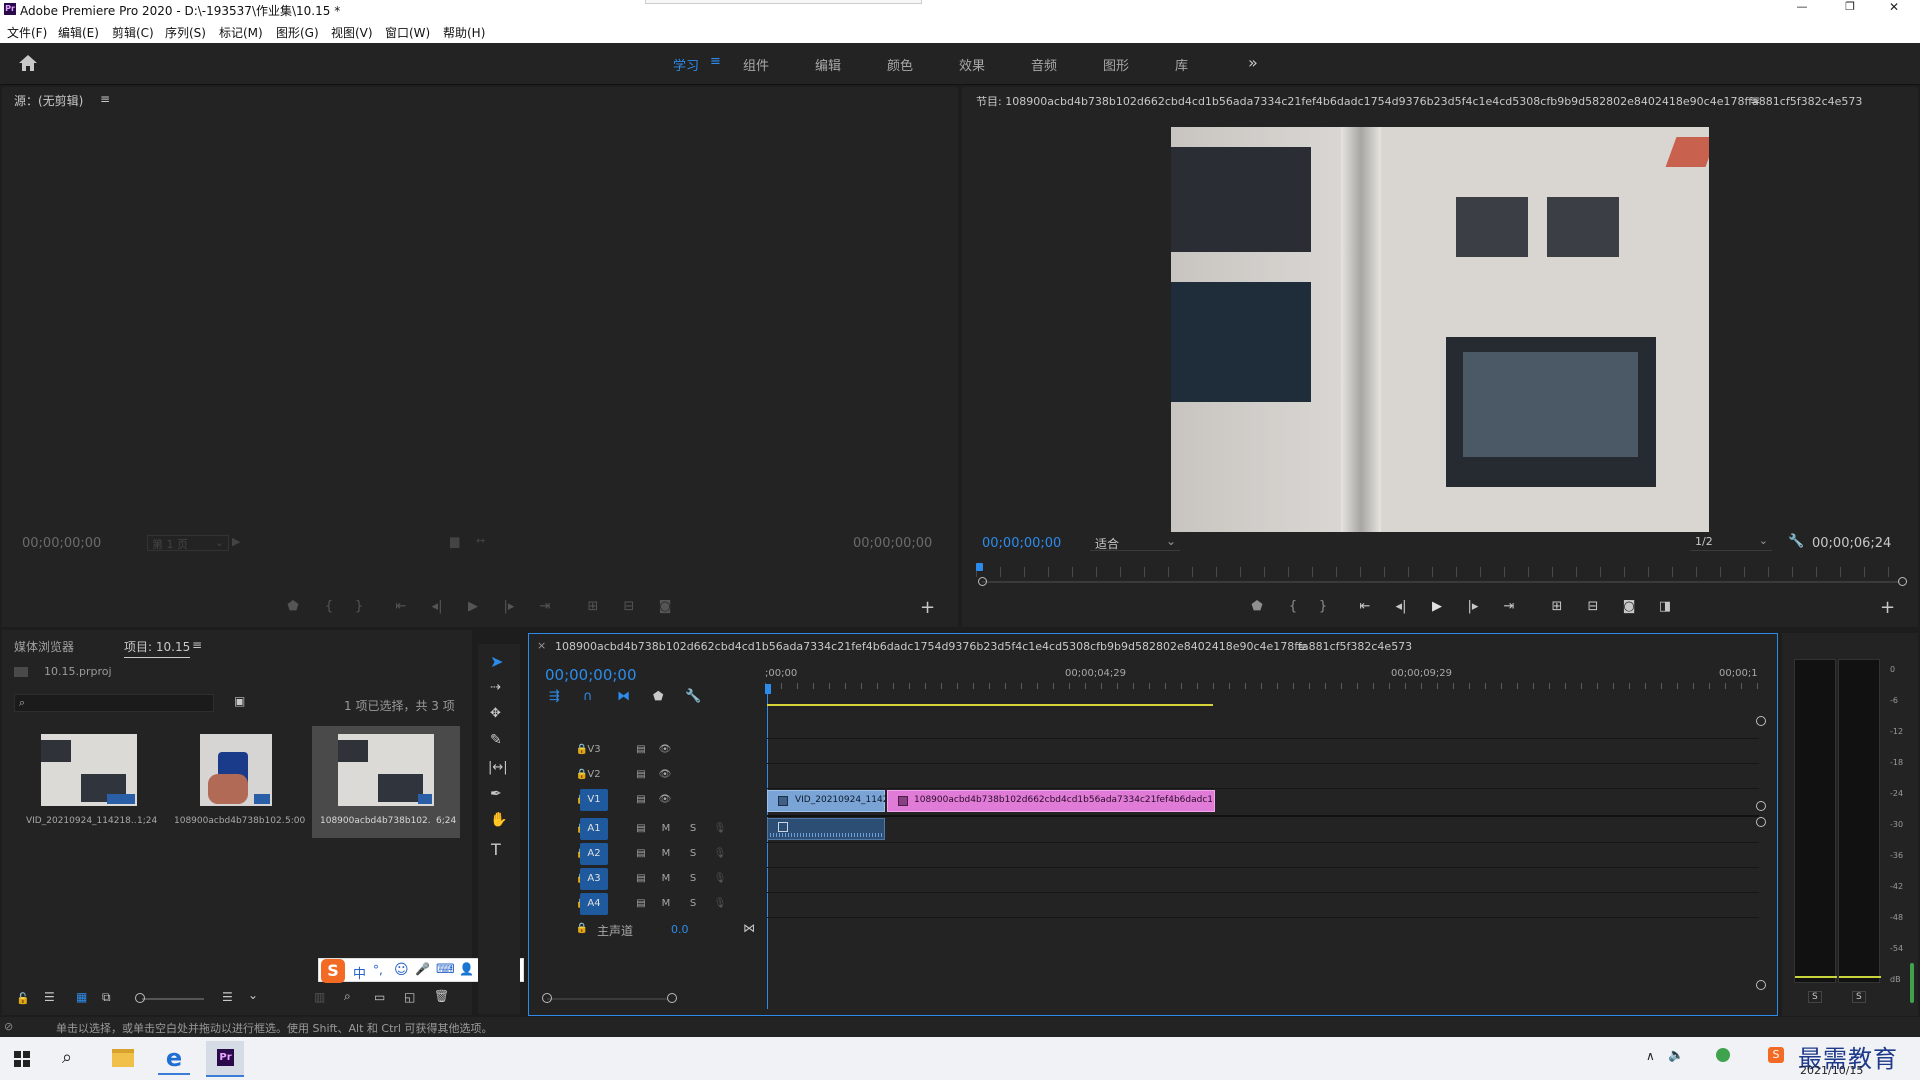  What do you see at coordinates (927, 607) in the screenshot?
I see `source-add-button-icon: +` at bounding box center [927, 607].